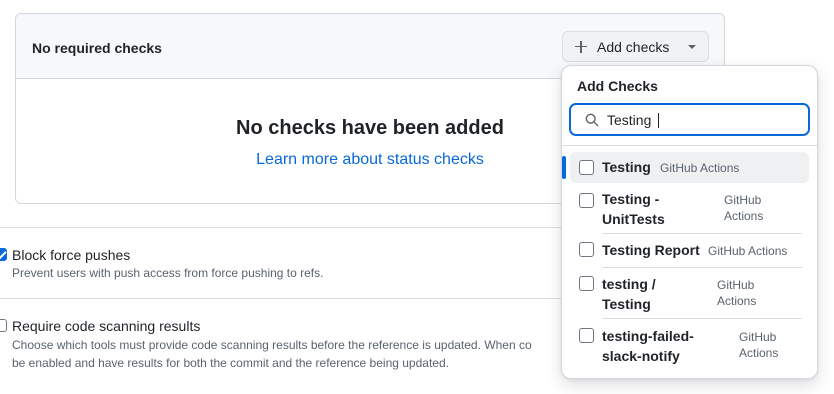  I want to click on check-name-line1: Testing -, so click(631, 199).